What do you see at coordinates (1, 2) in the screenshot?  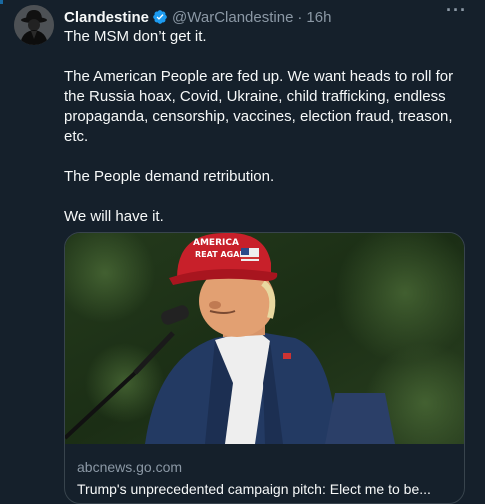 I see `thread-line` at bounding box center [1, 2].